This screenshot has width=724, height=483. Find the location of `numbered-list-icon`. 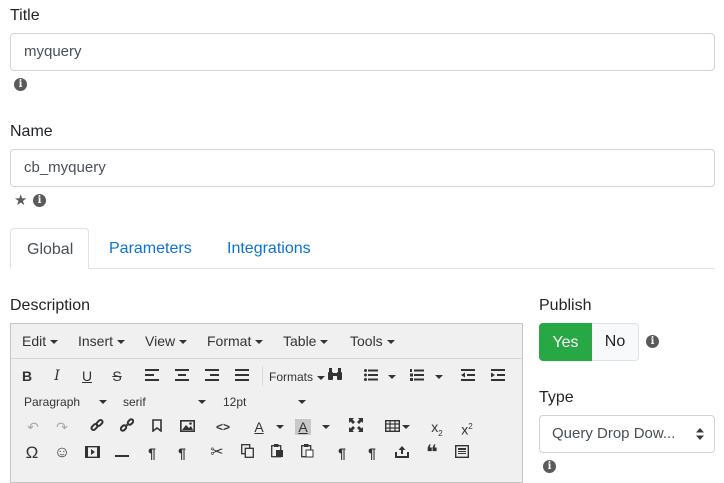

numbered-list-icon is located at coordinates (417, 376).